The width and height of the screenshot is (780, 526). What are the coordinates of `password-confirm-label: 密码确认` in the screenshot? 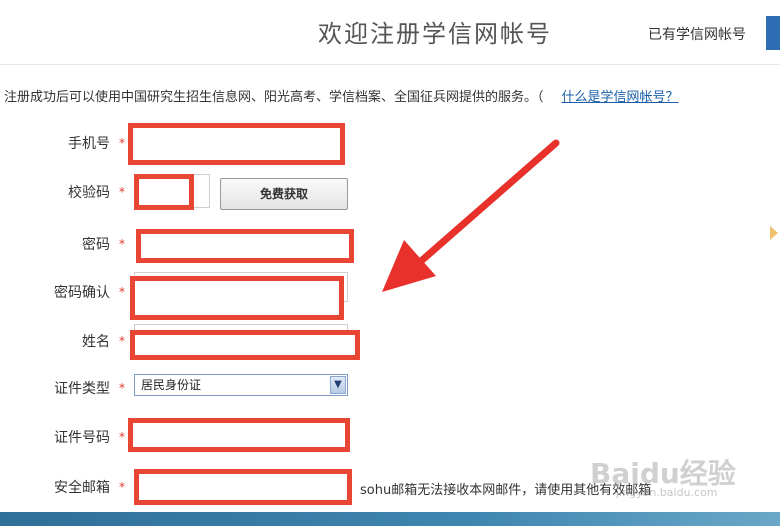 It's located at (82, 293).